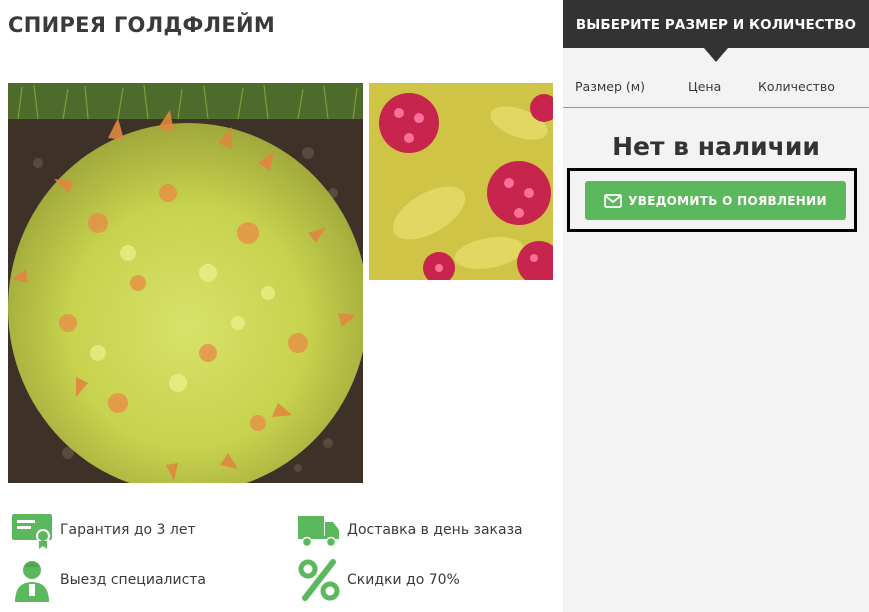 The image size is (869, 612). What do you see at coordinates (403, 580) in the screenshot?
I see `feature-label: Скидки до 70%` at bounding box center [403, 580].